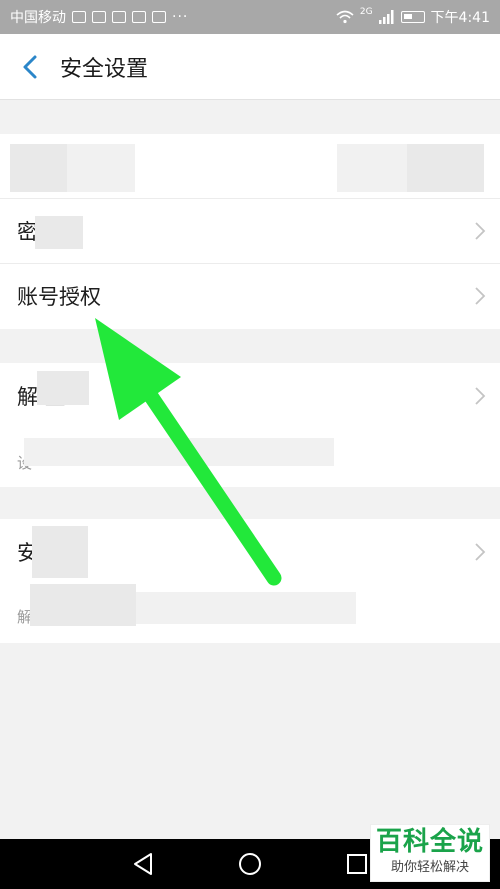 This screenshot has width=500, height=889. Describe the element at coordinates (357, 864) in the screenshot. I see `nav-recents-icon` at that location.